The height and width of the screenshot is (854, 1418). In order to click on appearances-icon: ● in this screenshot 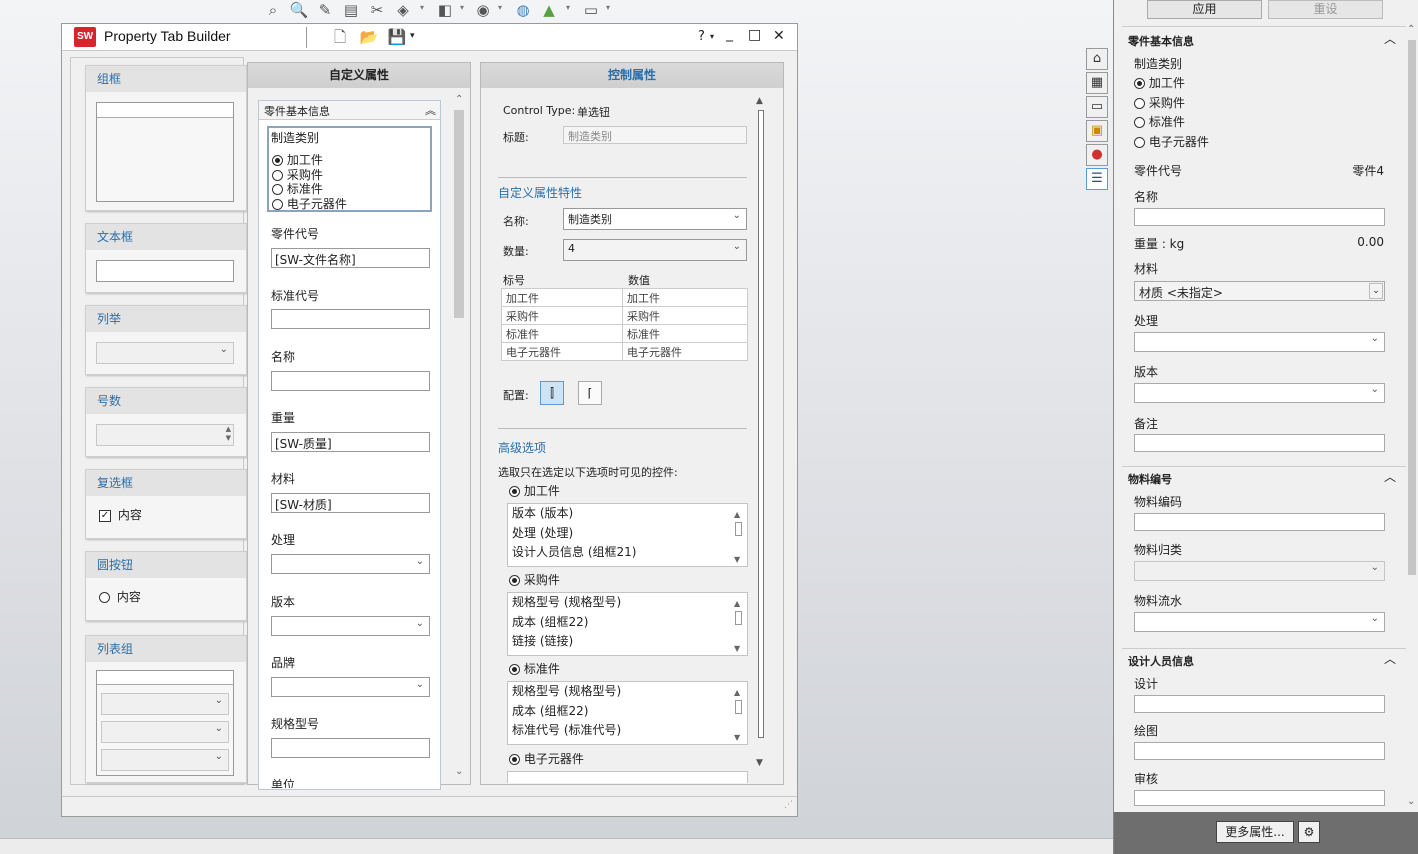, I will do `click(1097, 155)`.